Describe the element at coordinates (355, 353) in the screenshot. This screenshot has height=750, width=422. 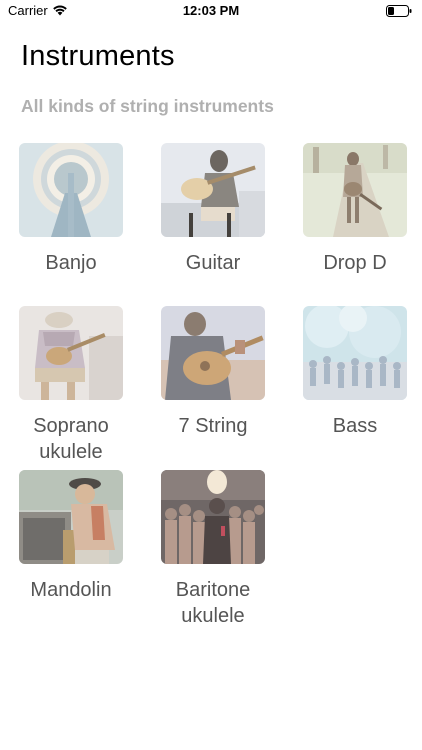
I see `bass-thumbnail` at that location.